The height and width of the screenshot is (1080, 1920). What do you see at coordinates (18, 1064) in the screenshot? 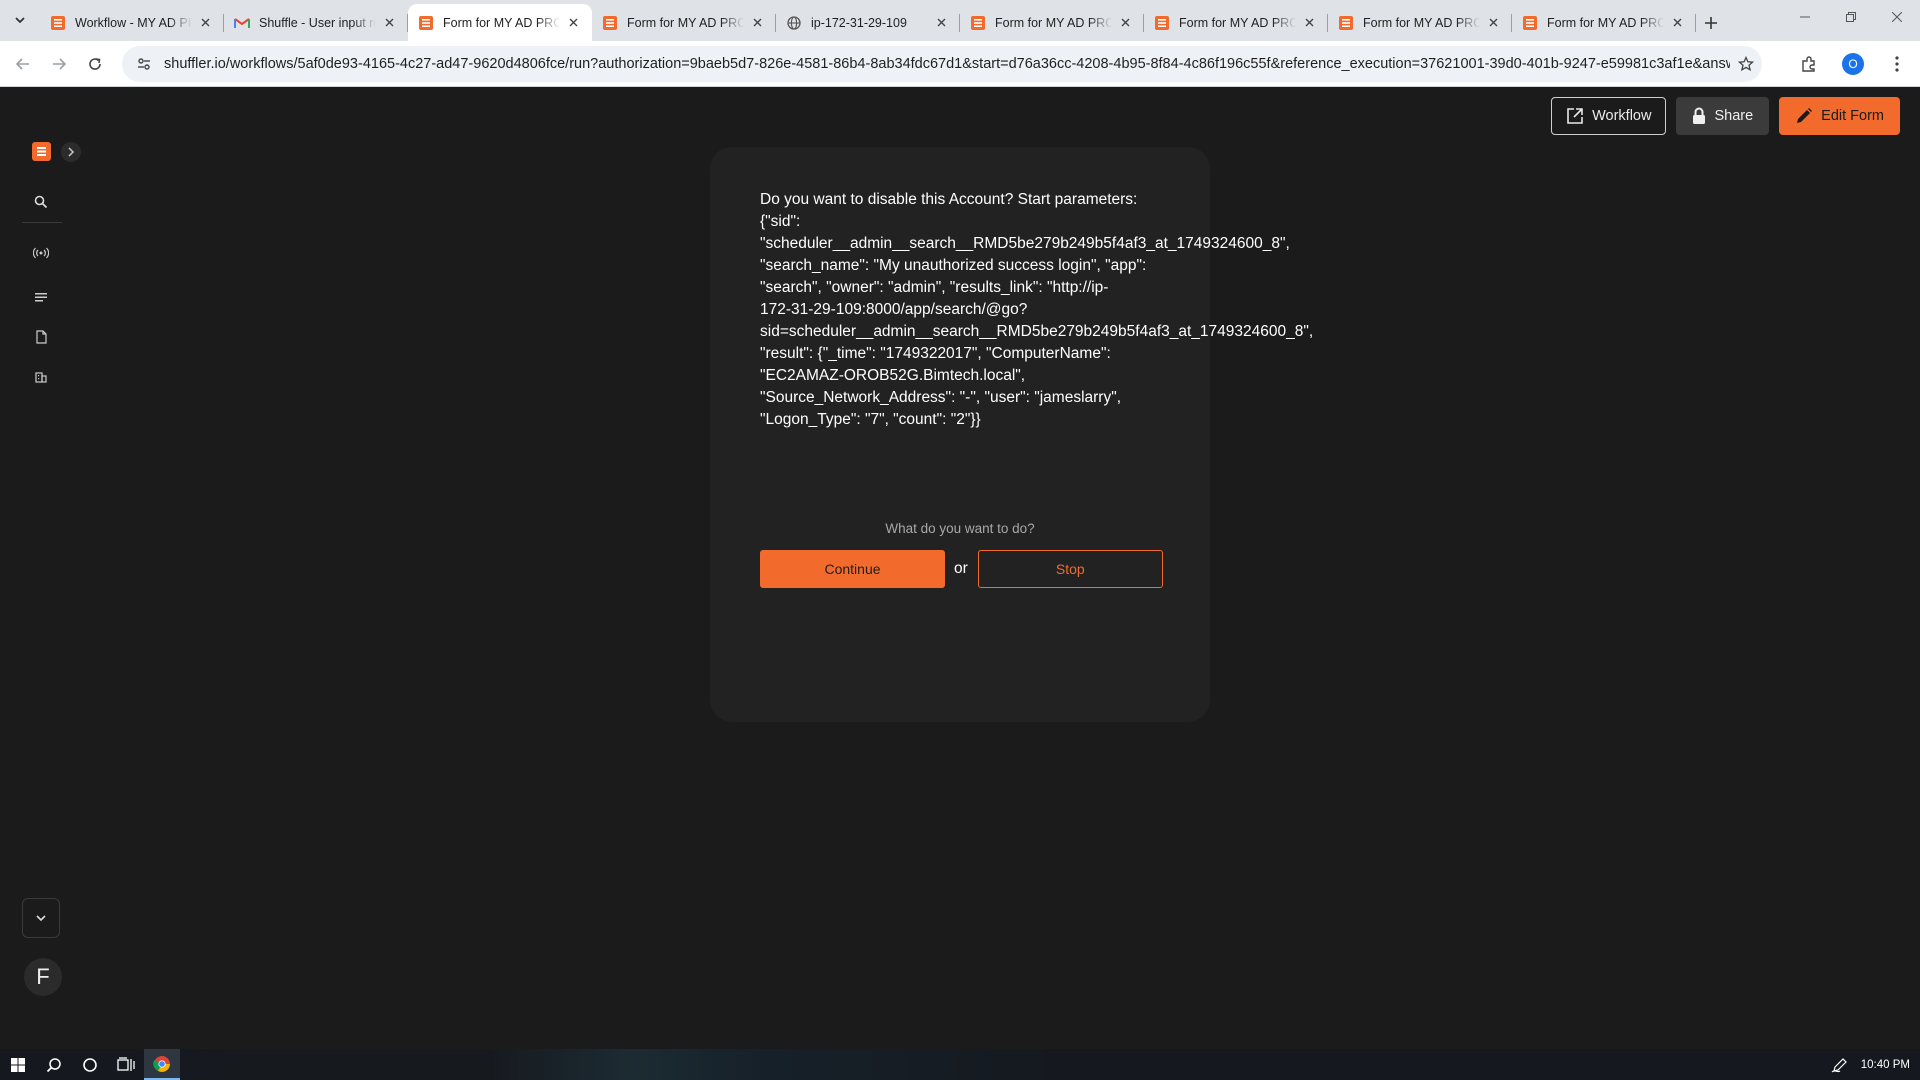
I see `start-button` at bounding box center [18, 1064].